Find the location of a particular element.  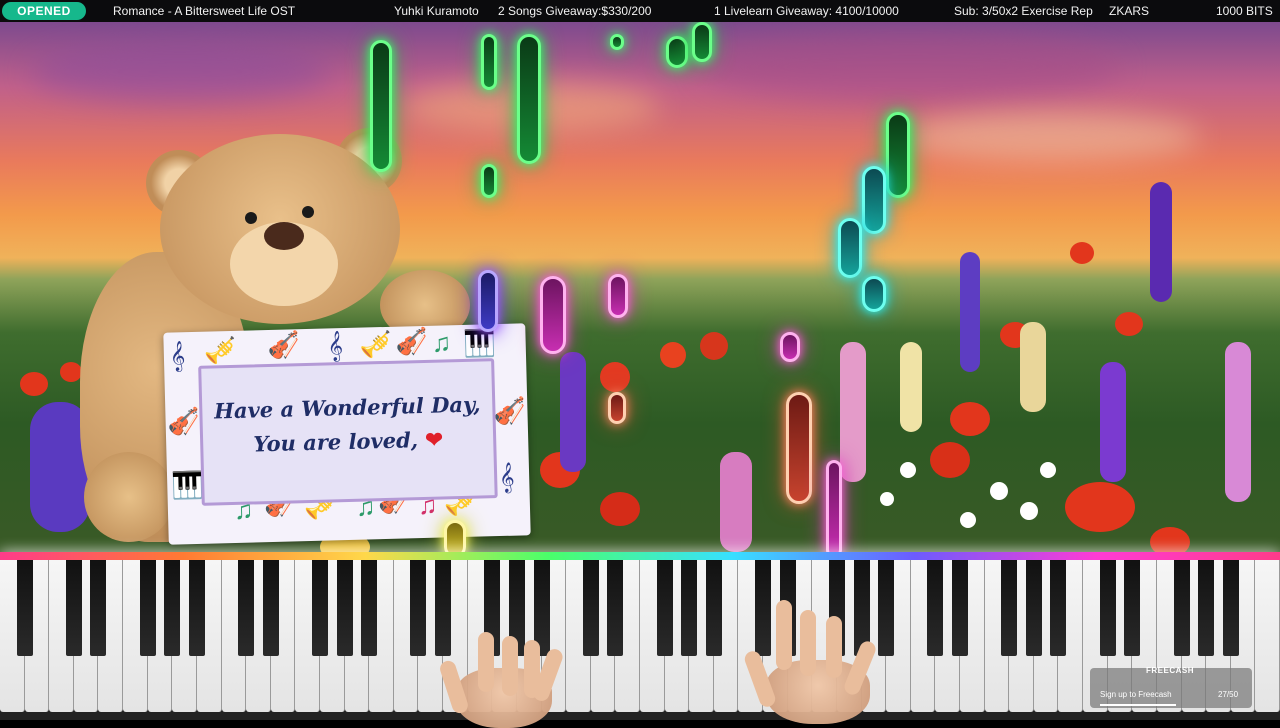

sign-line-1: Have a Wonderful Day, is located at coordinates (347, 407).